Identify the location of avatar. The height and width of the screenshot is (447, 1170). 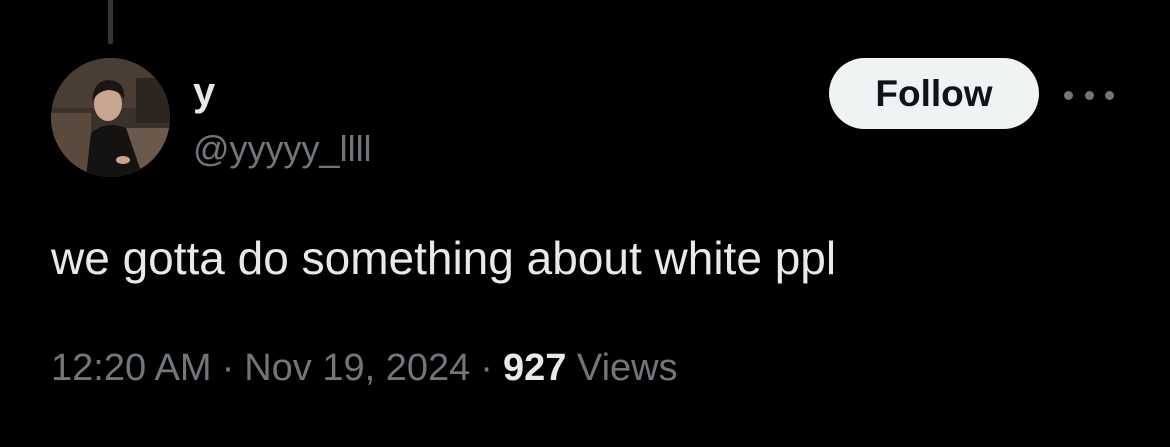
(110, 117).